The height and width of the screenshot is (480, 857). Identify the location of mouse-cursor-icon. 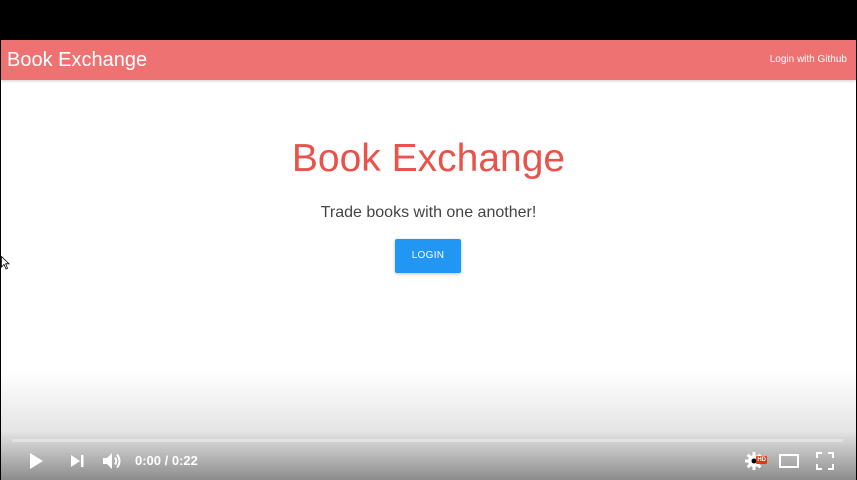
(5, 263).